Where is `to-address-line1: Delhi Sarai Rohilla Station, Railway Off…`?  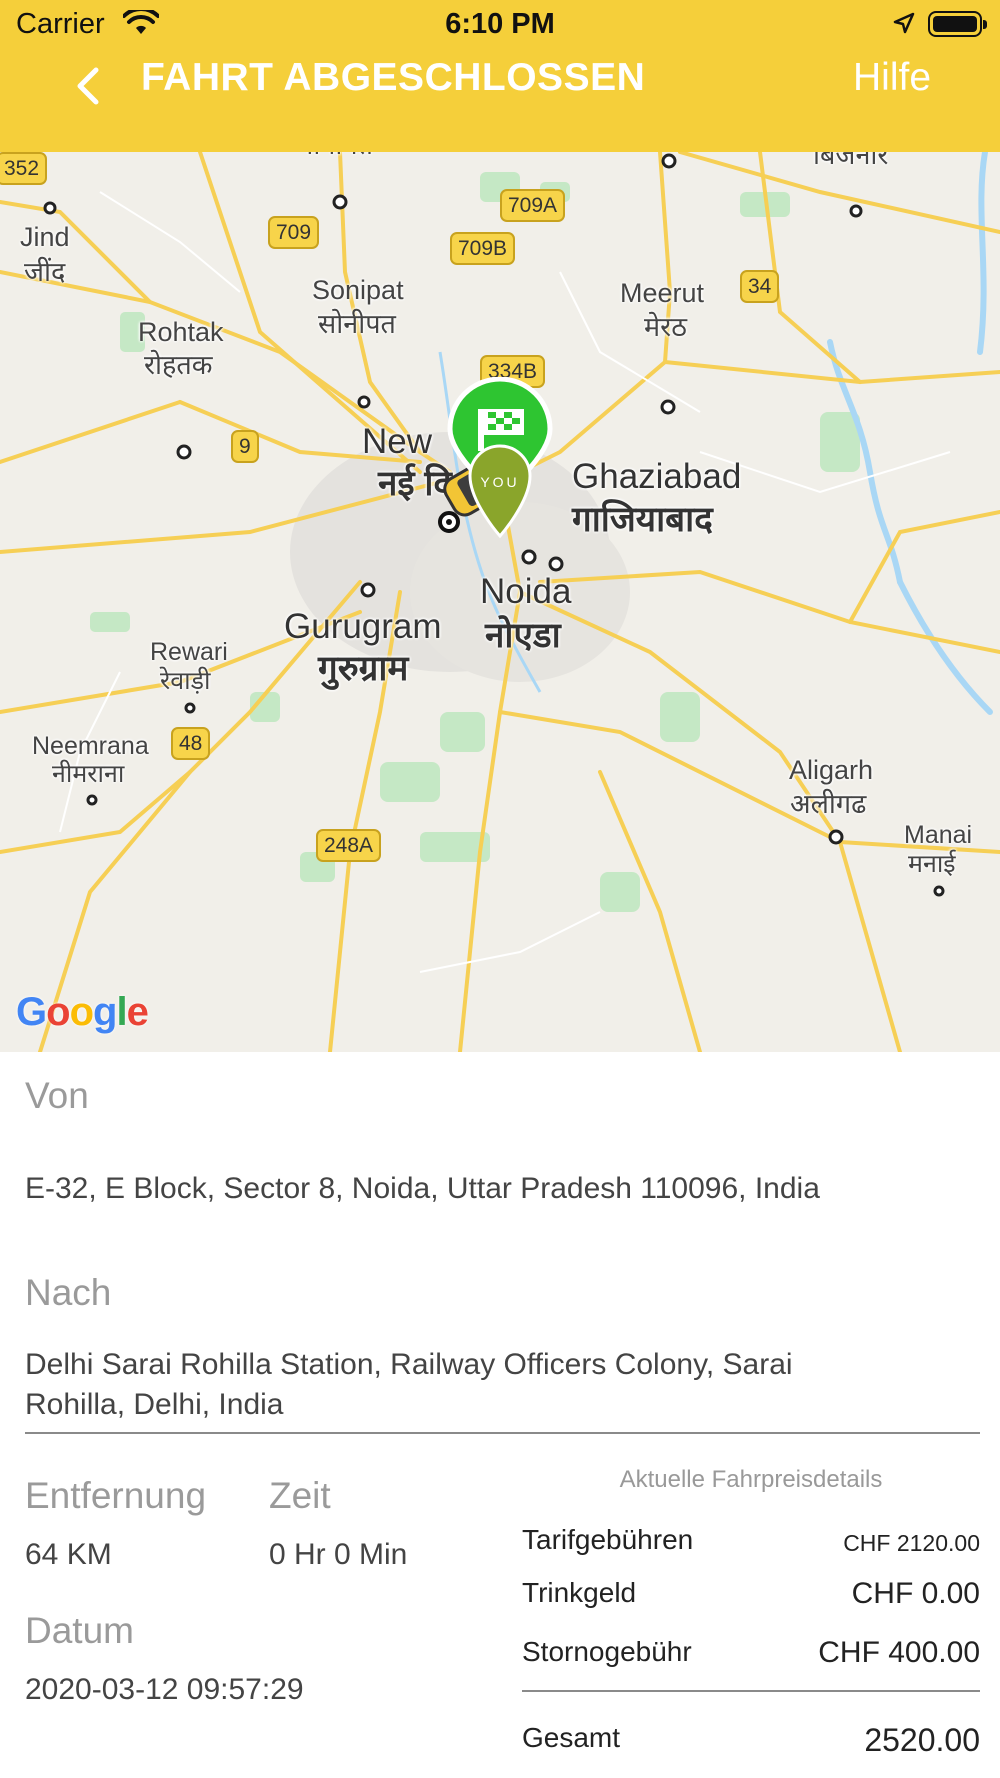 to-address-line1: Delhi Sarai Rohilla Station, Railway Off… is located at coordinates (409, 1364).